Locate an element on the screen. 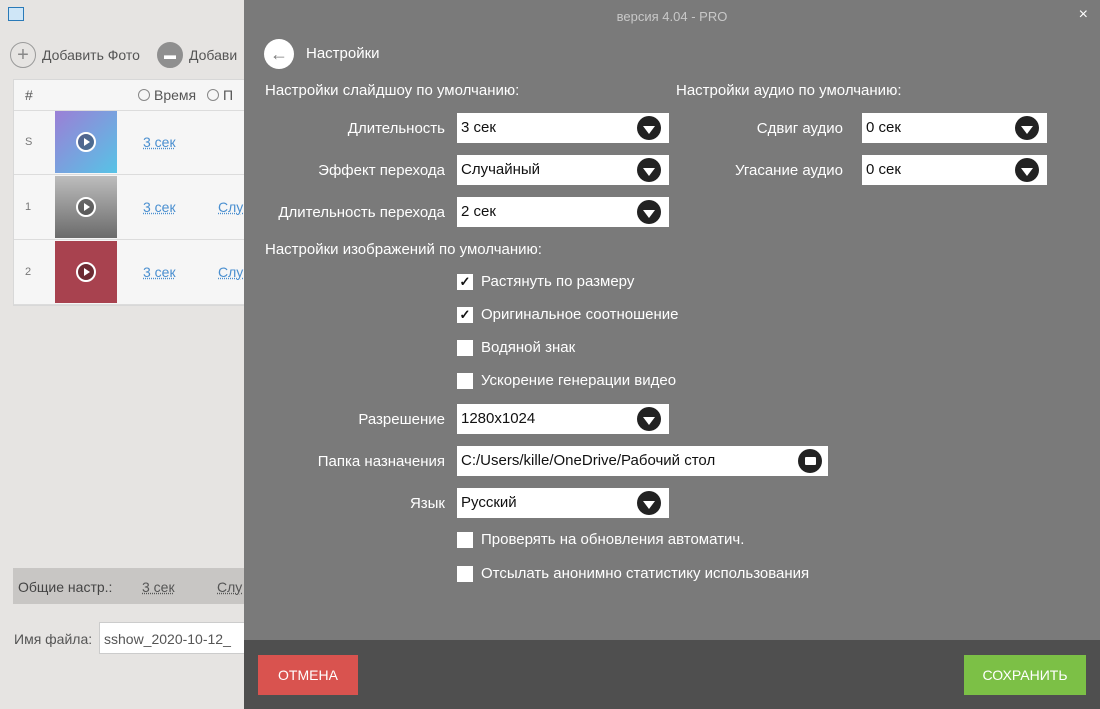  add-folder-button: ▬ Добави is located at coordinates (197, 55).